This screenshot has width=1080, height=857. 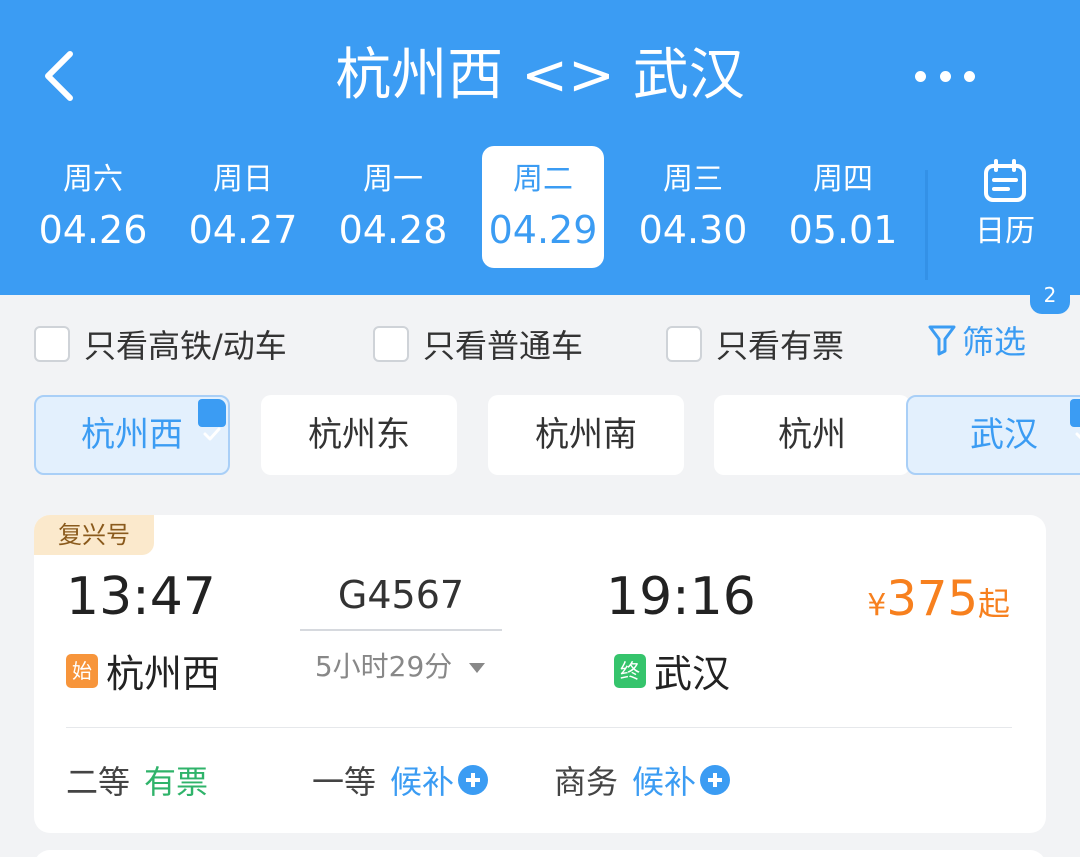 I want to click on station-chip-hangzhou: 杭州, so click(x=812, y=435).